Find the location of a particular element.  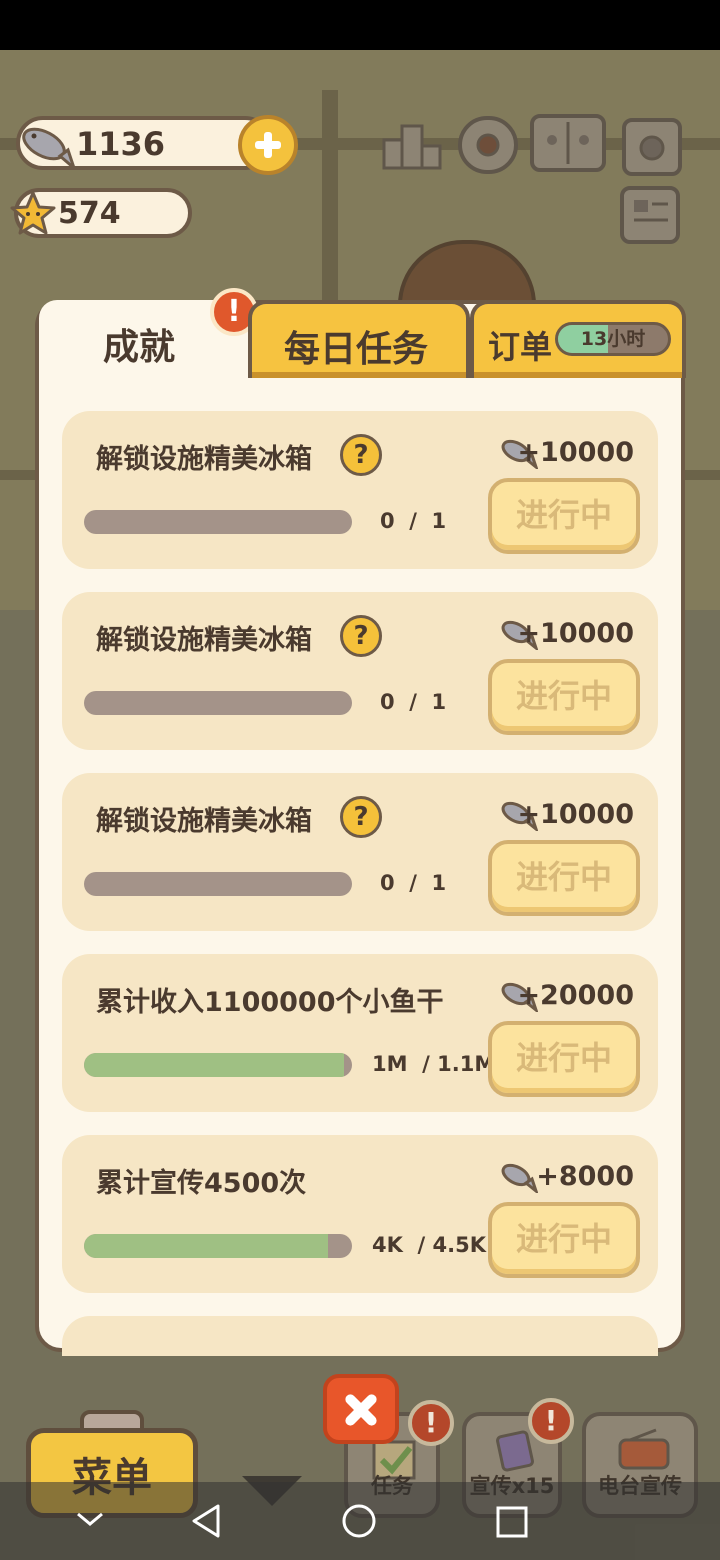

tab-orders-label: 订单 is located at coordinates (520, 347).